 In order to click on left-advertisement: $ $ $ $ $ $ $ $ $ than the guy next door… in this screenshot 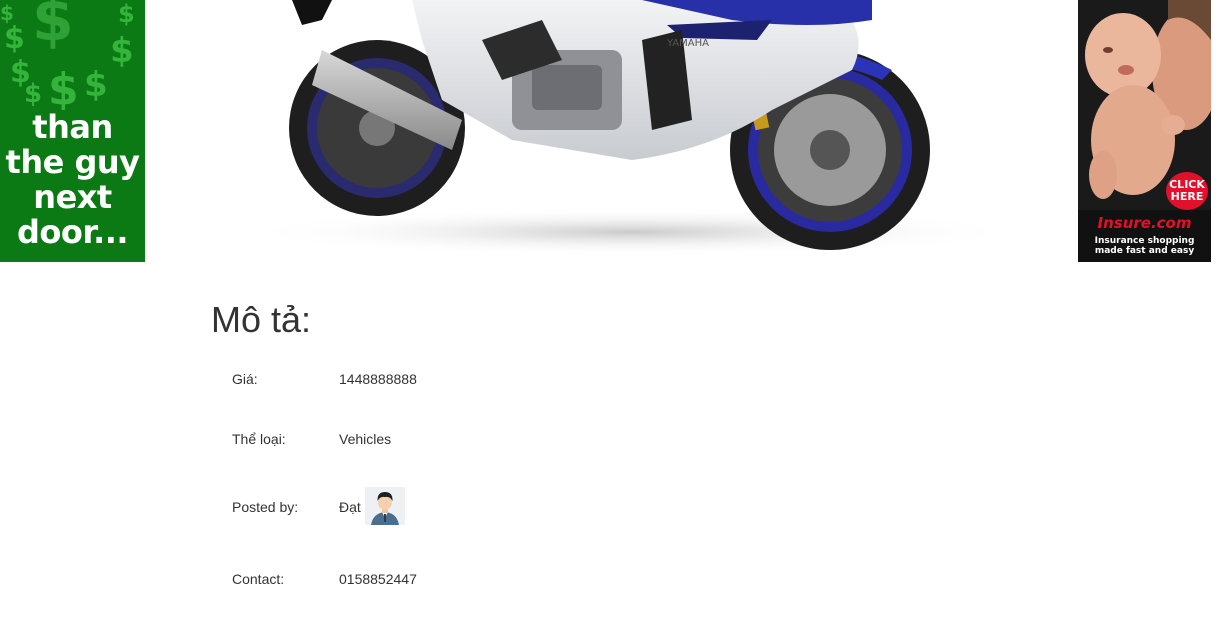, I will do `click(72, 131)`.